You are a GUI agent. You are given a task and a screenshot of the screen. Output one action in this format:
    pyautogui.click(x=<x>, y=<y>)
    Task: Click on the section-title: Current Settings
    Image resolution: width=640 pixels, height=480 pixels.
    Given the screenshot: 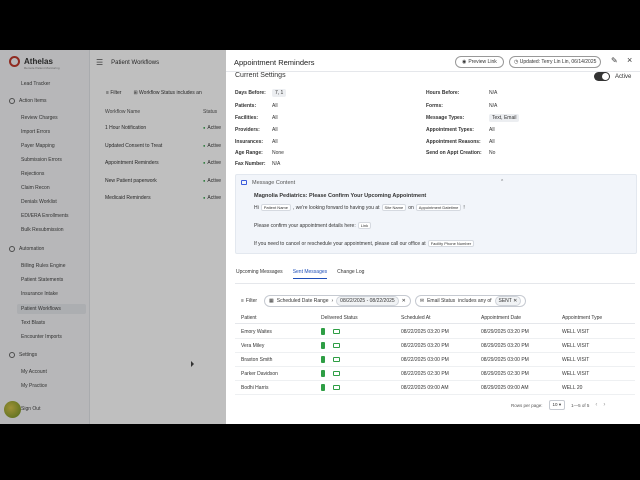 What is the action you would take?
    pyautogui.click(x=260, y=75)
    